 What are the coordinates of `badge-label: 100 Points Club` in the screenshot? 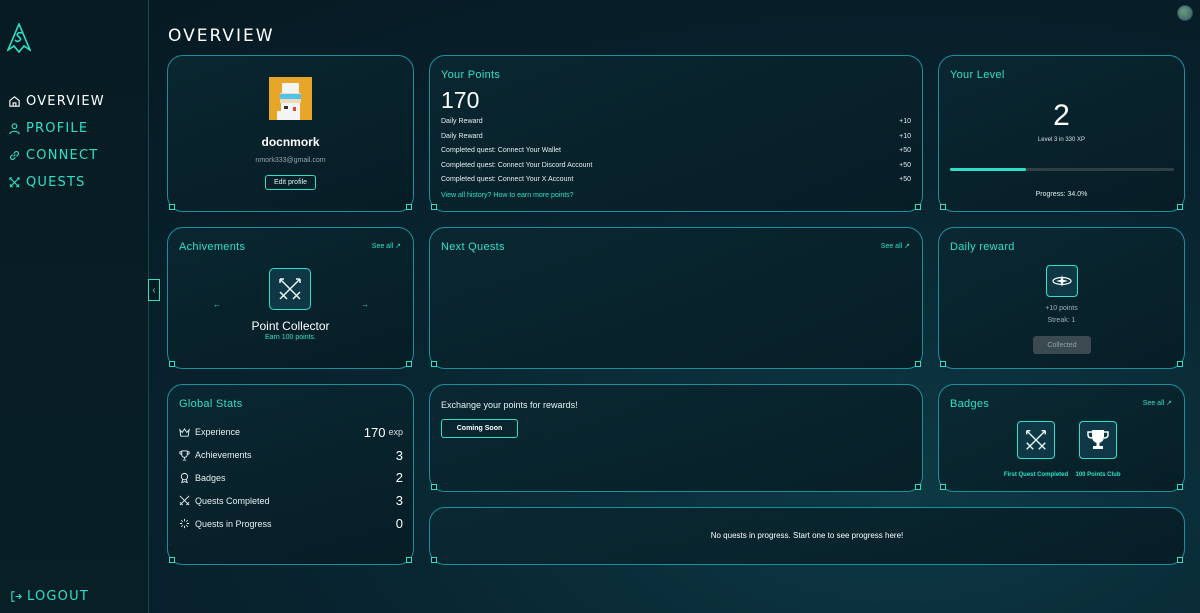 It's located at (1098, 475).